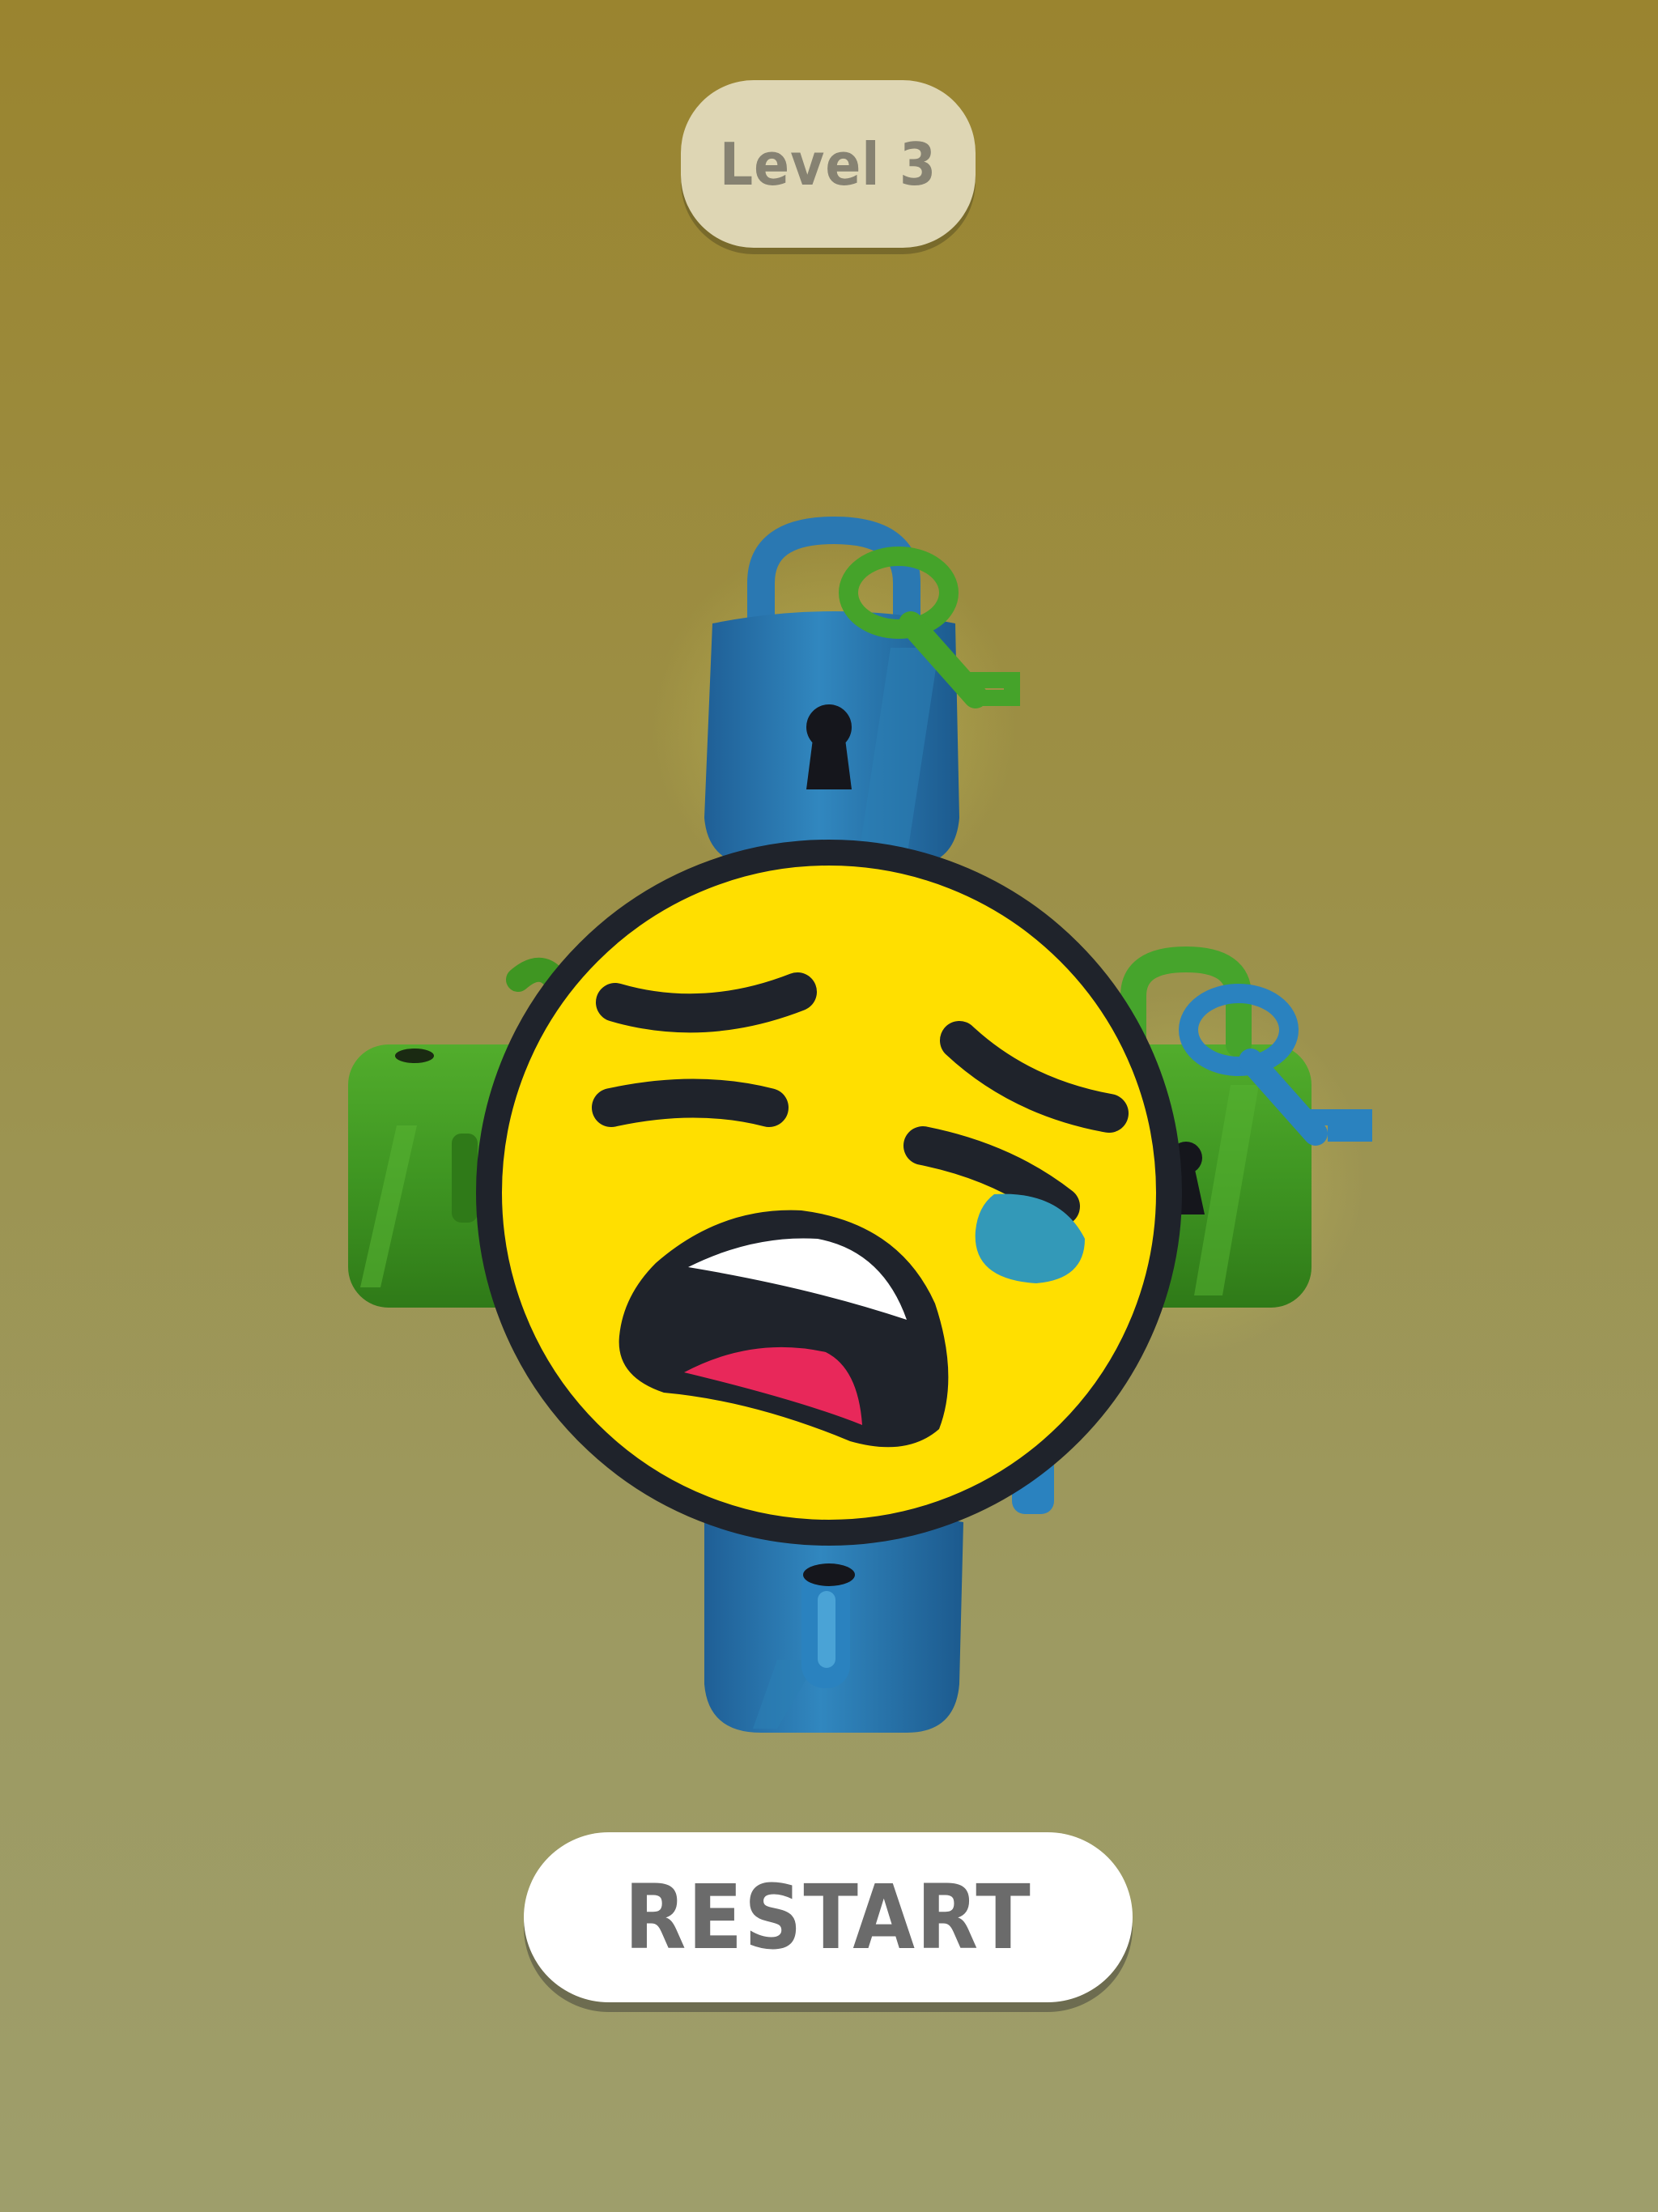  Describe the element at coordinates (829, 1193) in the screenshot. I see `crying-face-icon` at that location.